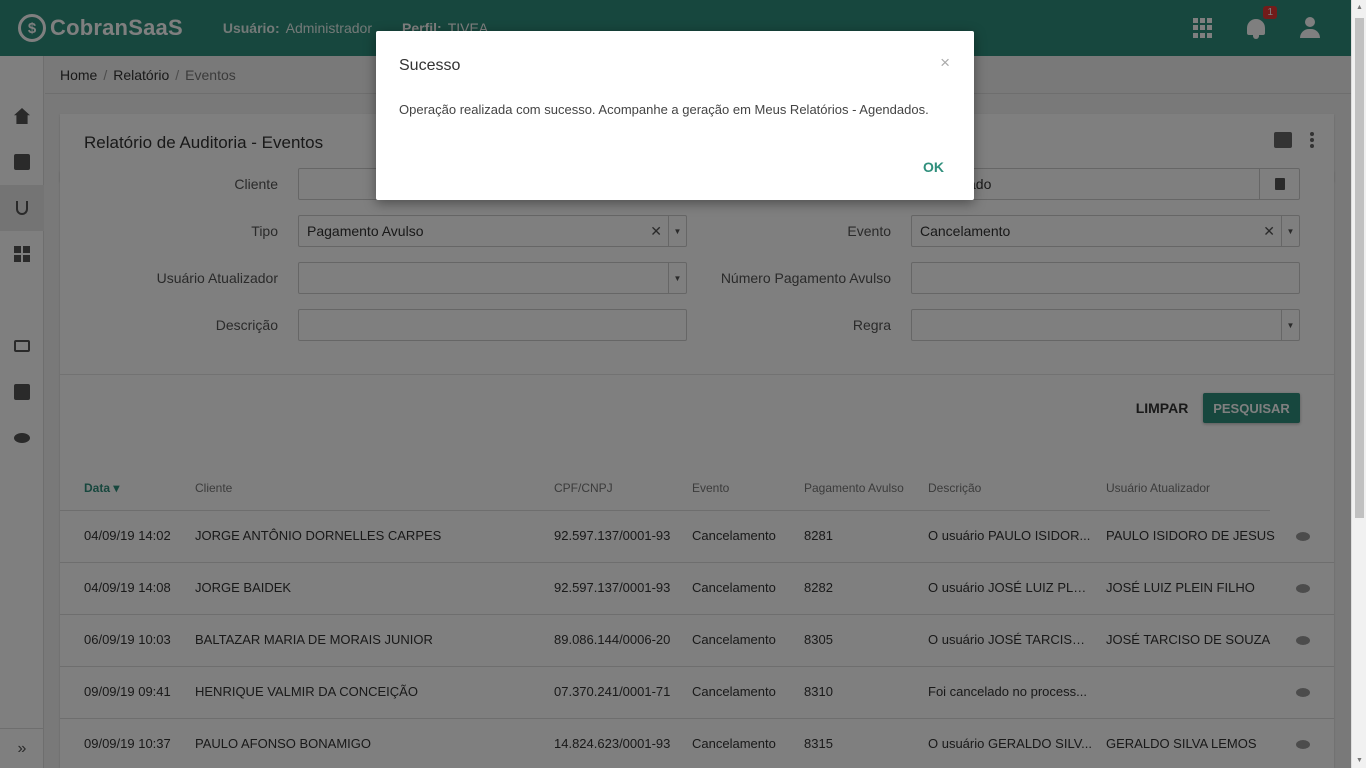 Image resolution: width=1366 pixels, height=768 pixels. What do you see at coordinates (430, 65) in the screenshot?
I see `dialog-title: Sucesso` at bounding box center [430, 65].